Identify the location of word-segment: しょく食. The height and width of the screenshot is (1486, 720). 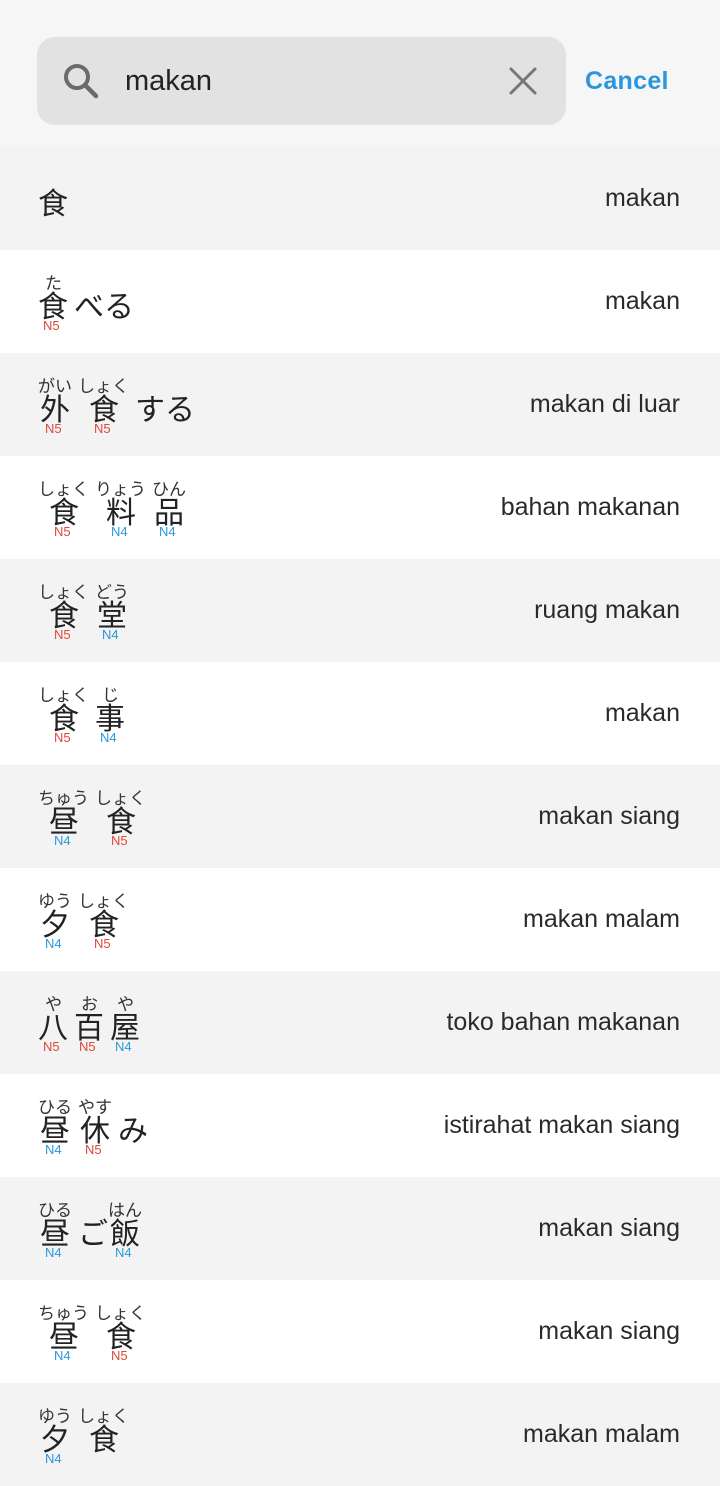
(103, 1434).